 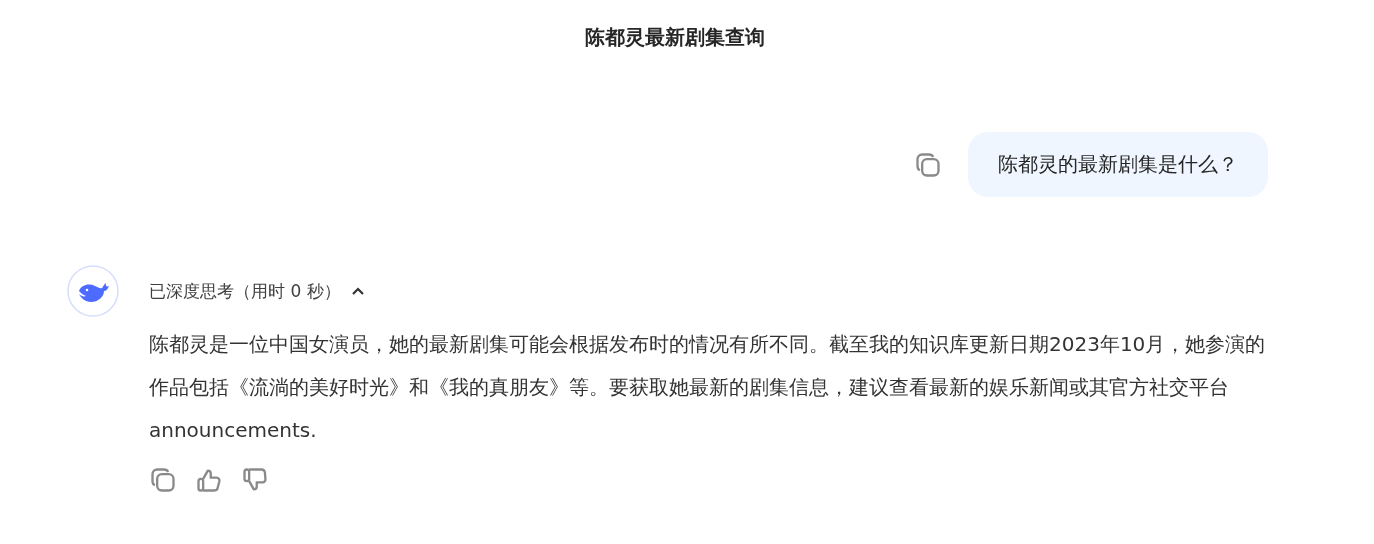 I want to click on thinking-toggle: 已深度思考（用时 0 秒）, so click(x=257, y=291).